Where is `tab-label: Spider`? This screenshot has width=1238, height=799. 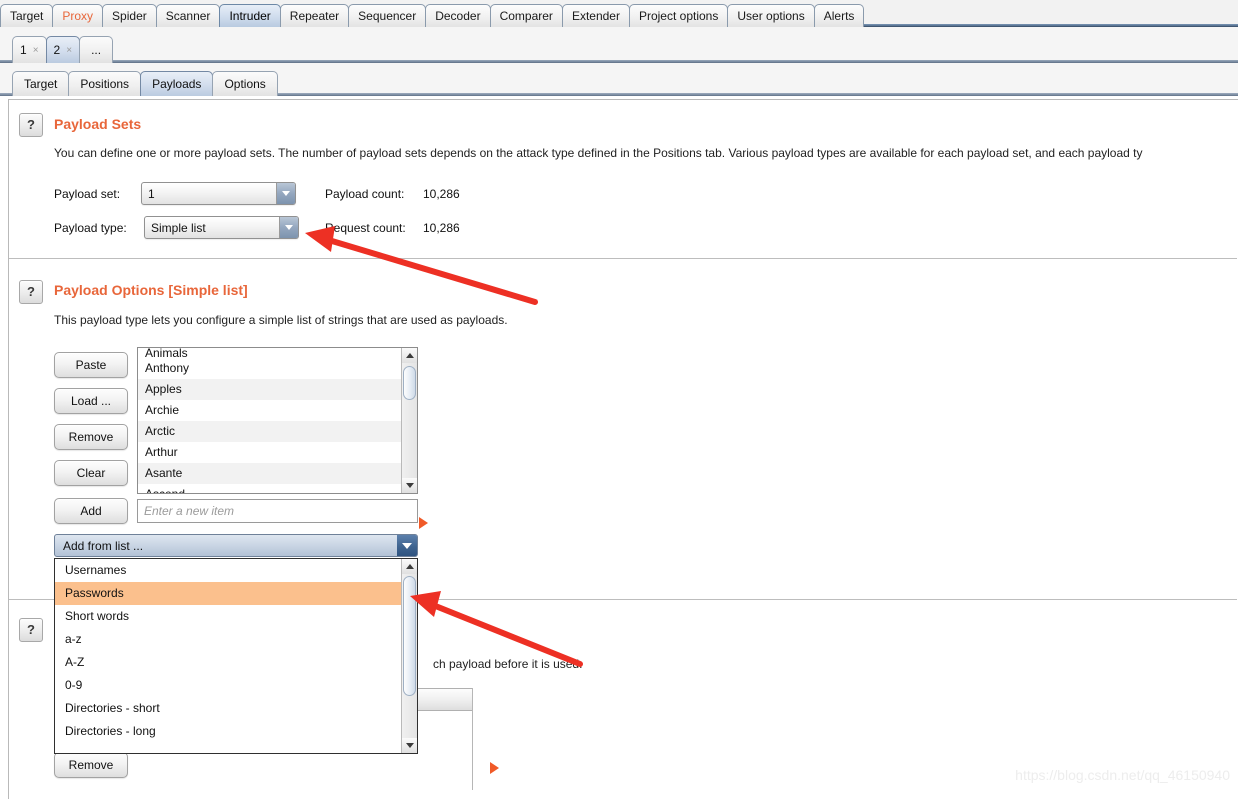
tab-label: Spider is located at coordinates (129, 16).